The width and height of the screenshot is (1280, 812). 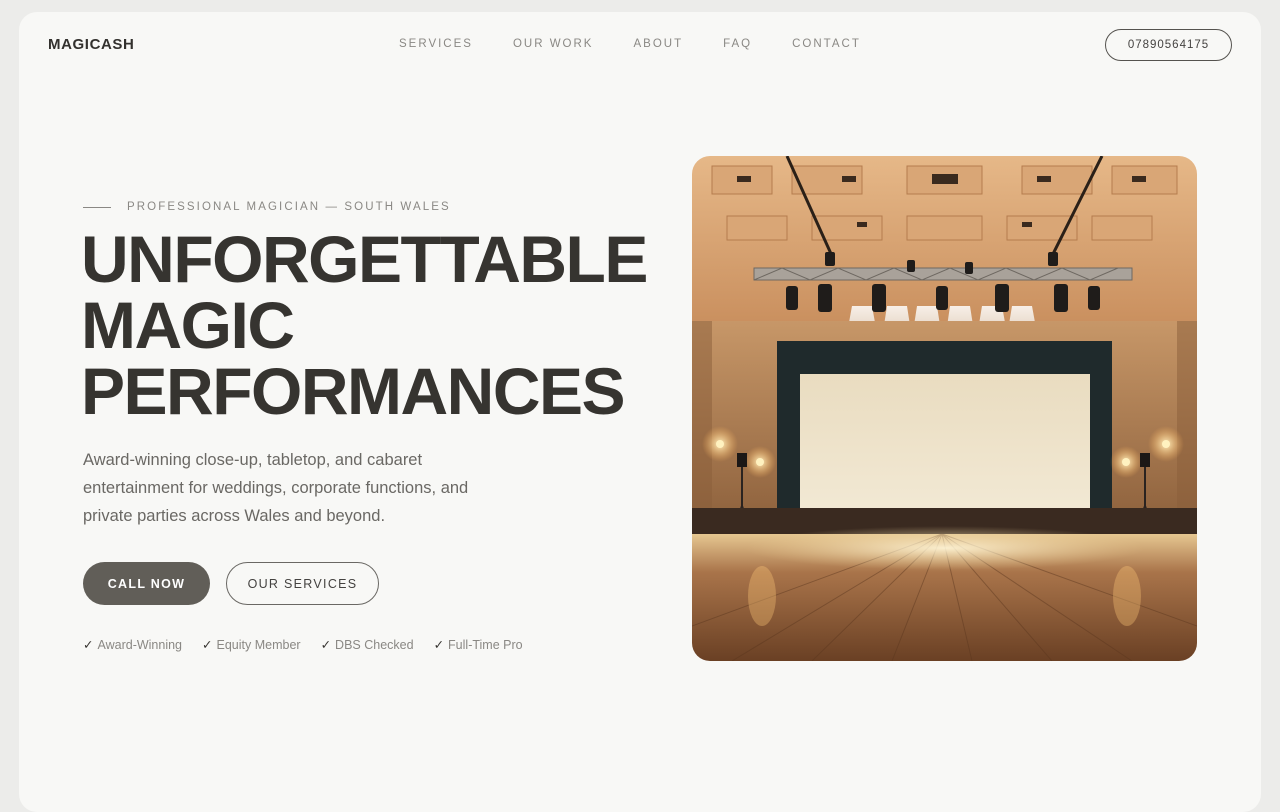 I want to click on nav-link-about: ABOUT, so click(x=658, y=44).